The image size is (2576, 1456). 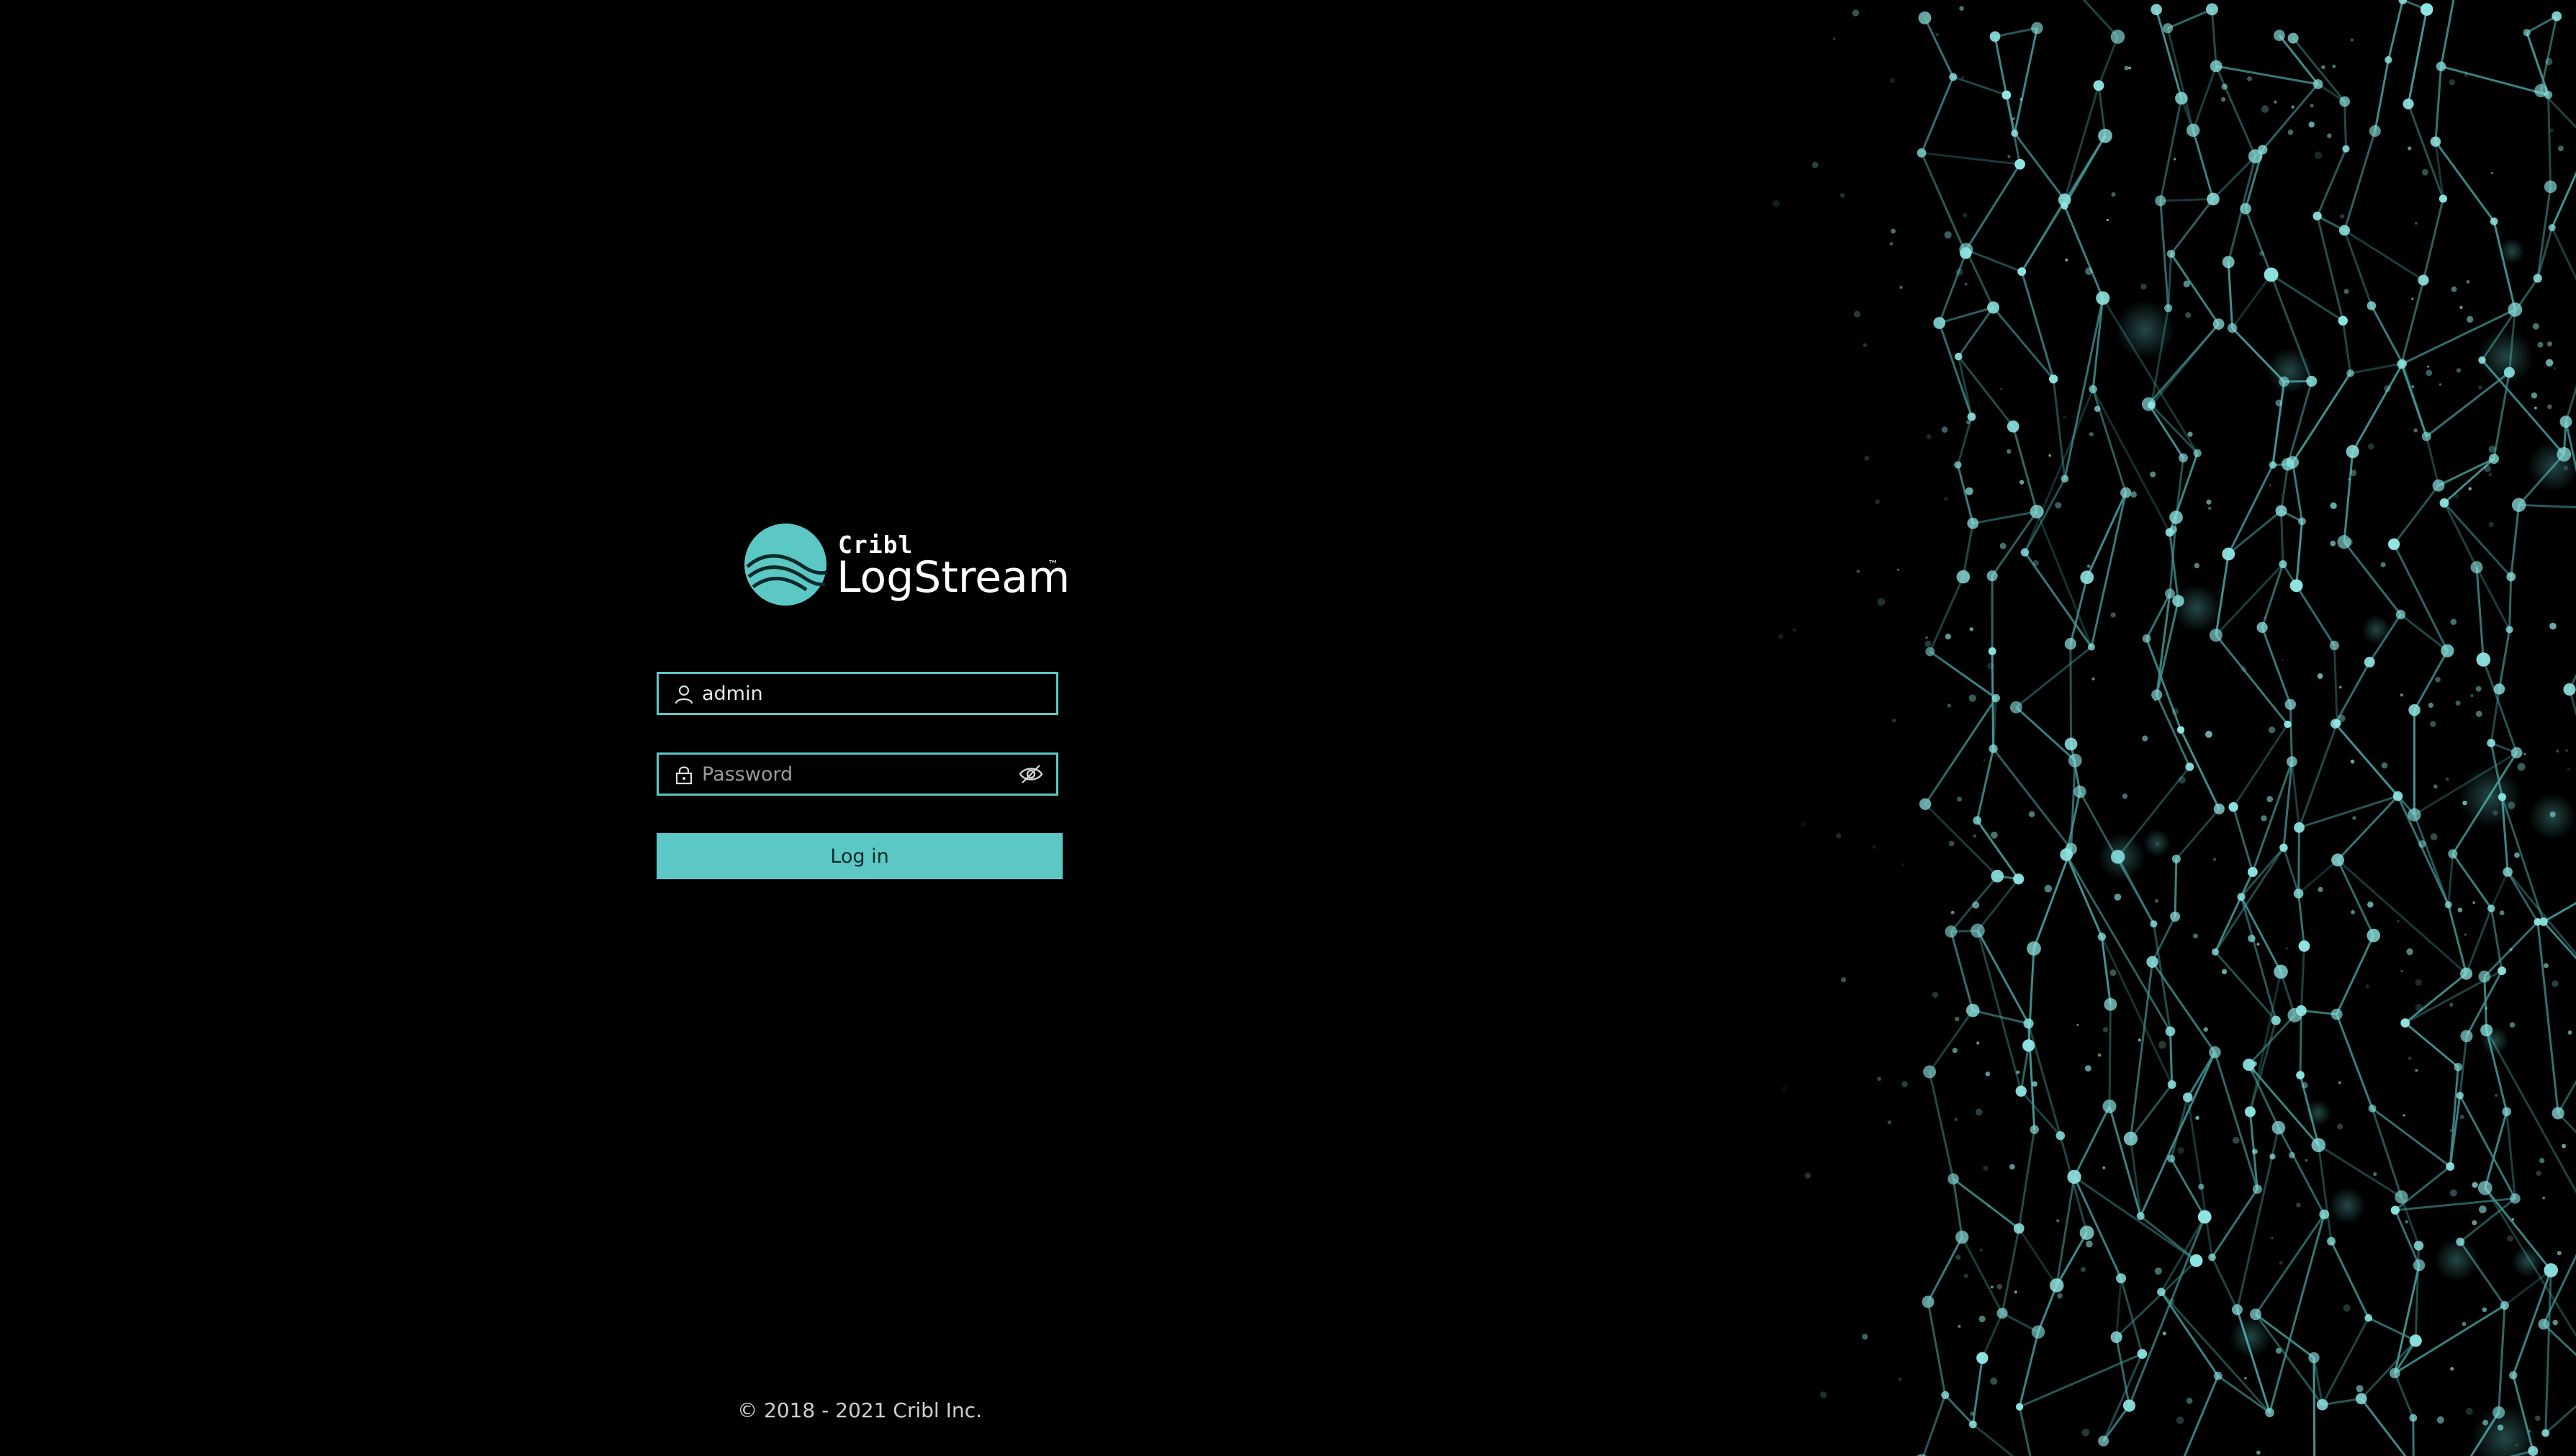 I want to click on cribl-wave-logo-icon, so click(x=785, y=564).